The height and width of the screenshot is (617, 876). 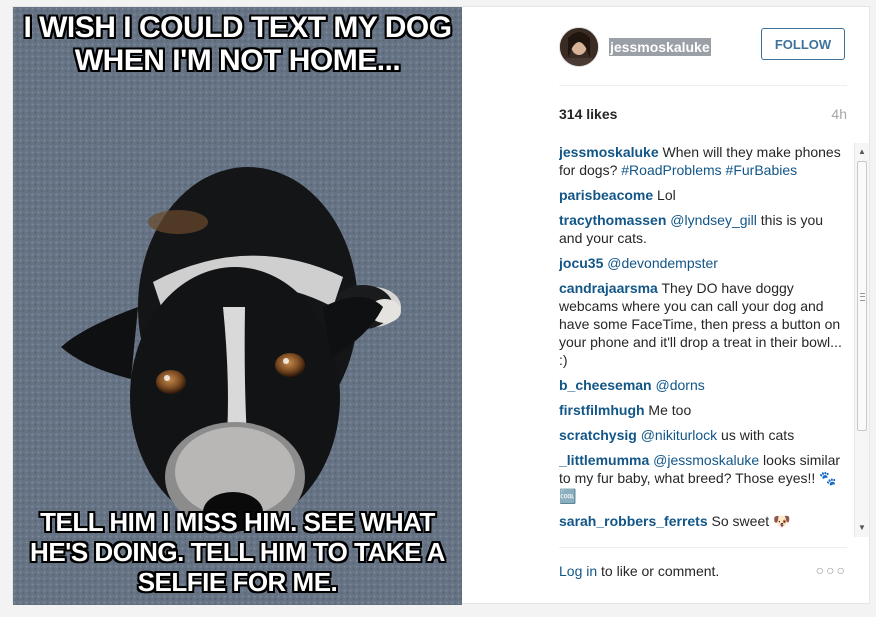 I want to click on comment: parisbeacome Lol, so click(x=704, y=195).